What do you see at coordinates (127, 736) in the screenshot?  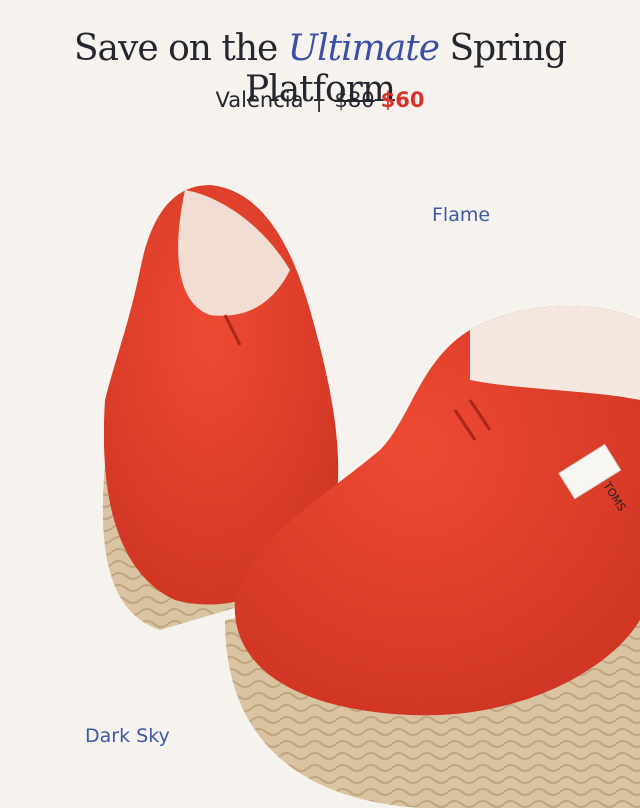 I see `color-label-dark-sky: Dark Sky` at bounding box center [127, 736].